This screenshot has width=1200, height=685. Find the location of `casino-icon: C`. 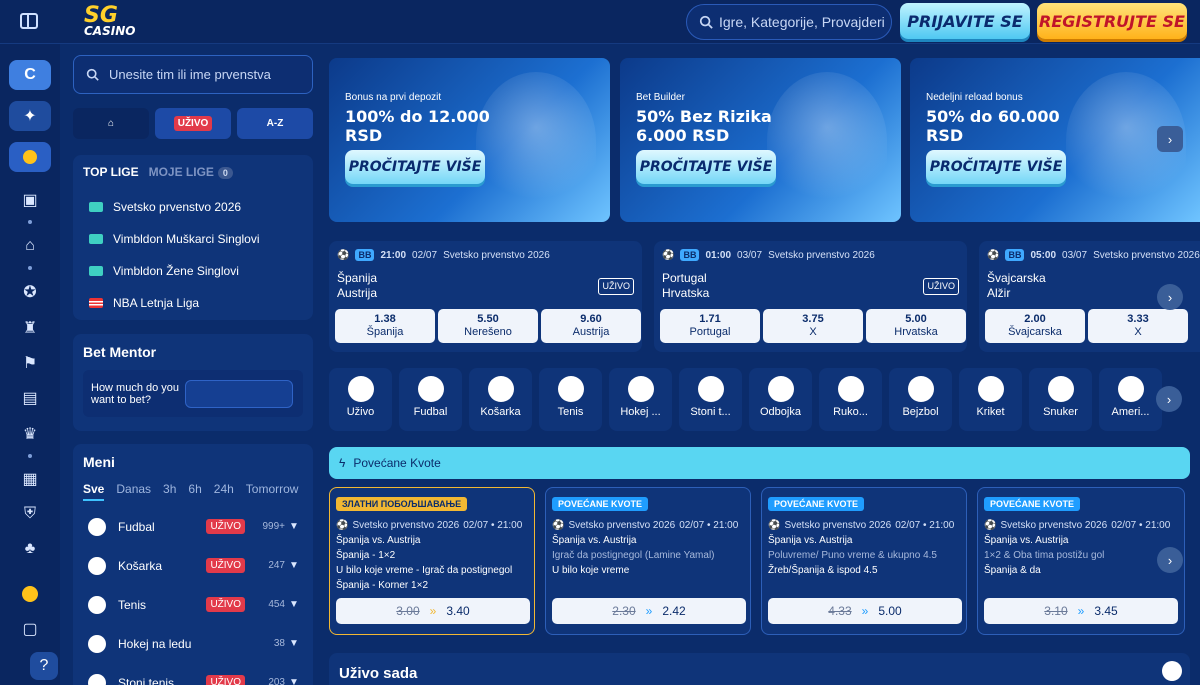

casino-icon: C is located at coordinates (30, 75).